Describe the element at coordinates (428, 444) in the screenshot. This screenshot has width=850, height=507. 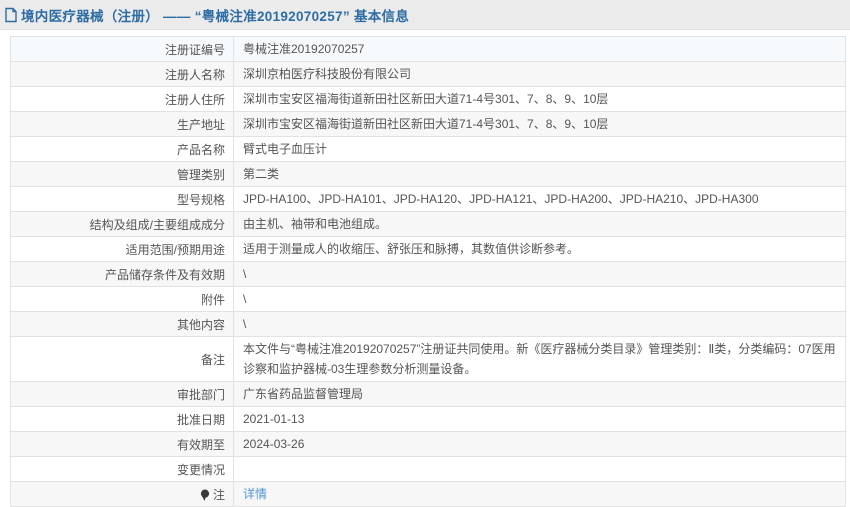
I see `table-row: 有效期至 2024-03-26` at that location.